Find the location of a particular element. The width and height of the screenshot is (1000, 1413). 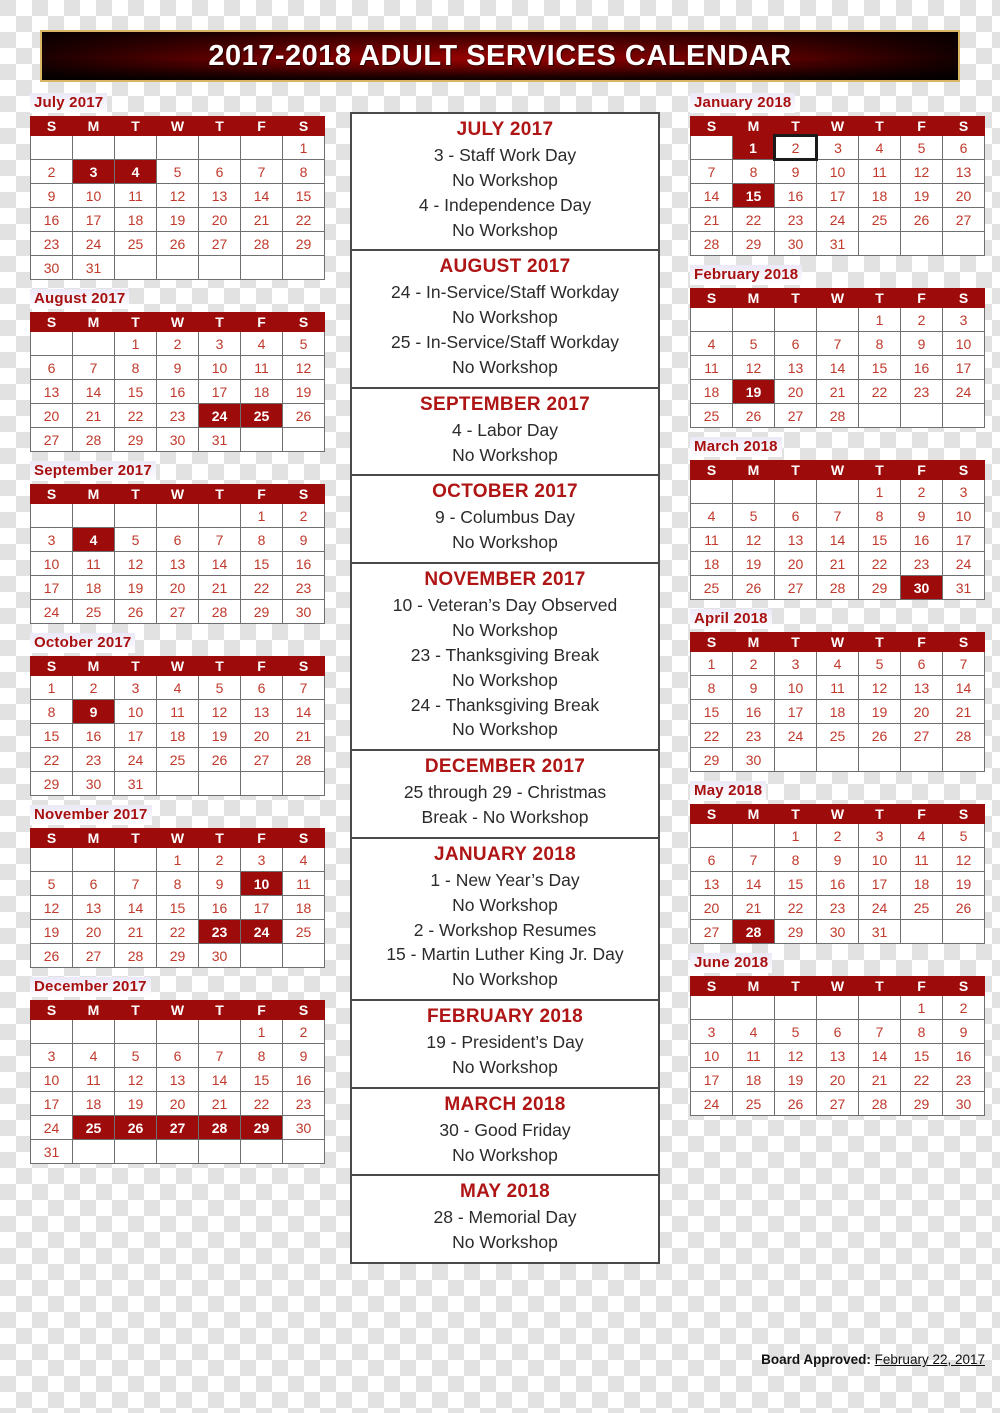

day-cell: 9 is located at coordinates (219, 883).